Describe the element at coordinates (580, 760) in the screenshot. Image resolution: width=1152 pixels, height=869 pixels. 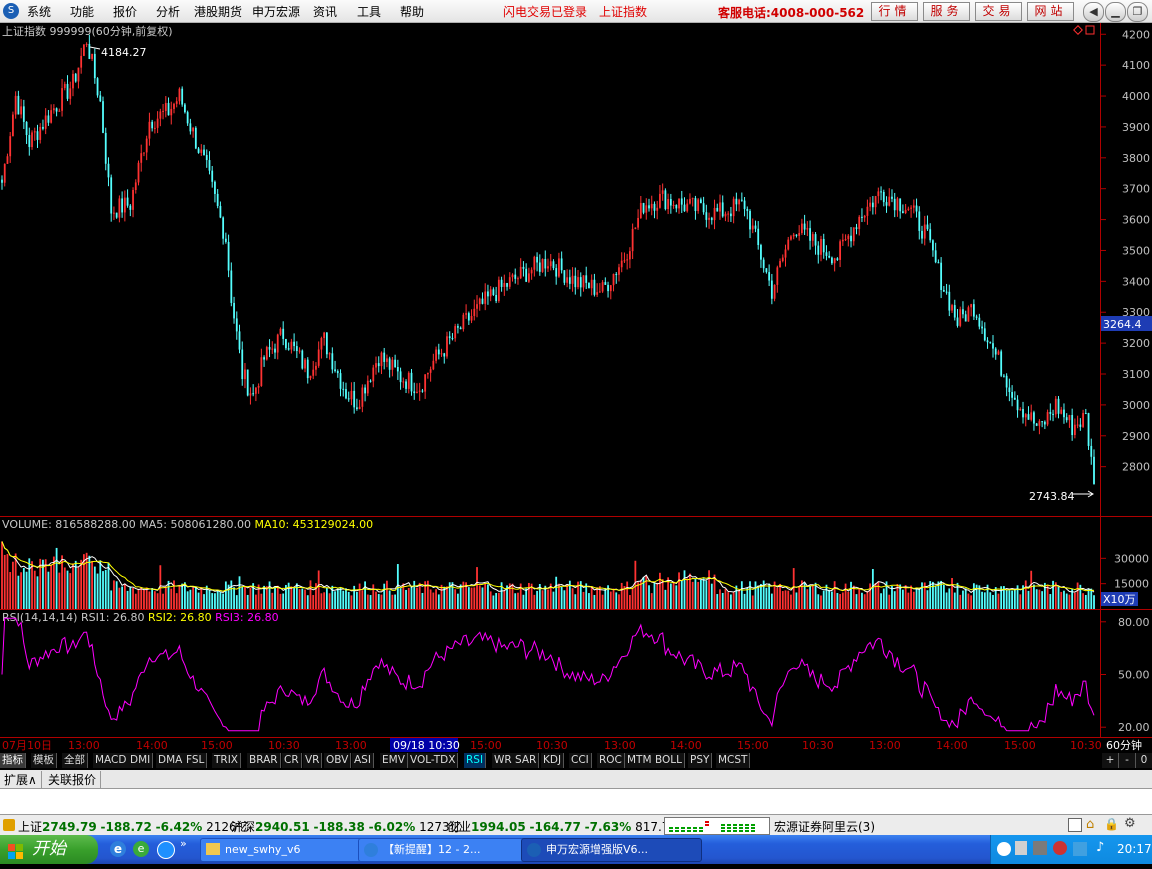
I see `indicator-tab-cci: CCI` at that location.